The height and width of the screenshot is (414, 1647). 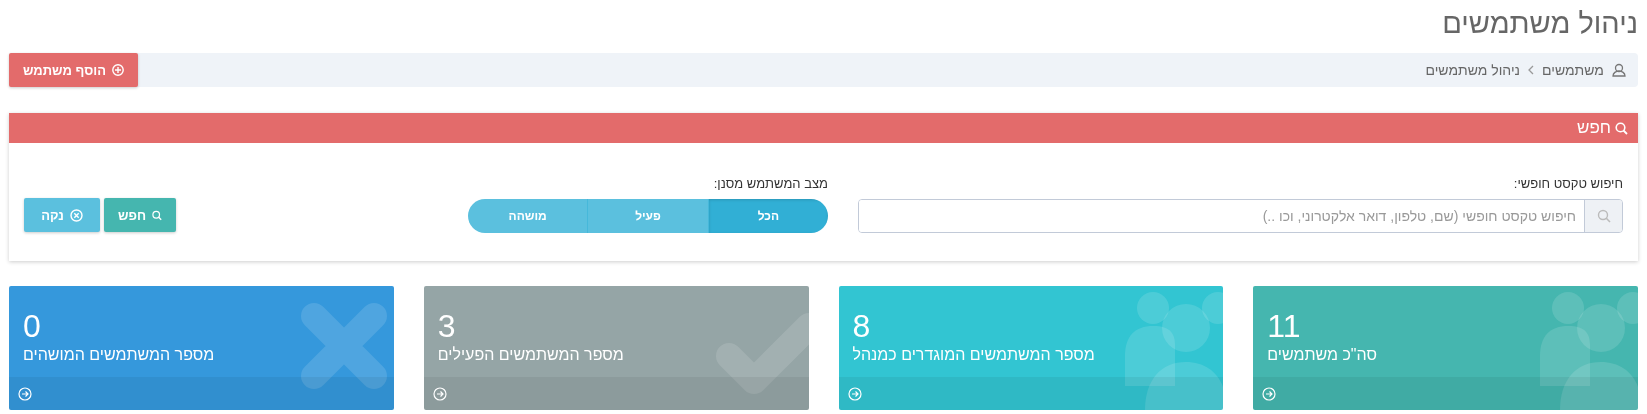 I want to click on stat-count: 0, so click(x=32, y=326).